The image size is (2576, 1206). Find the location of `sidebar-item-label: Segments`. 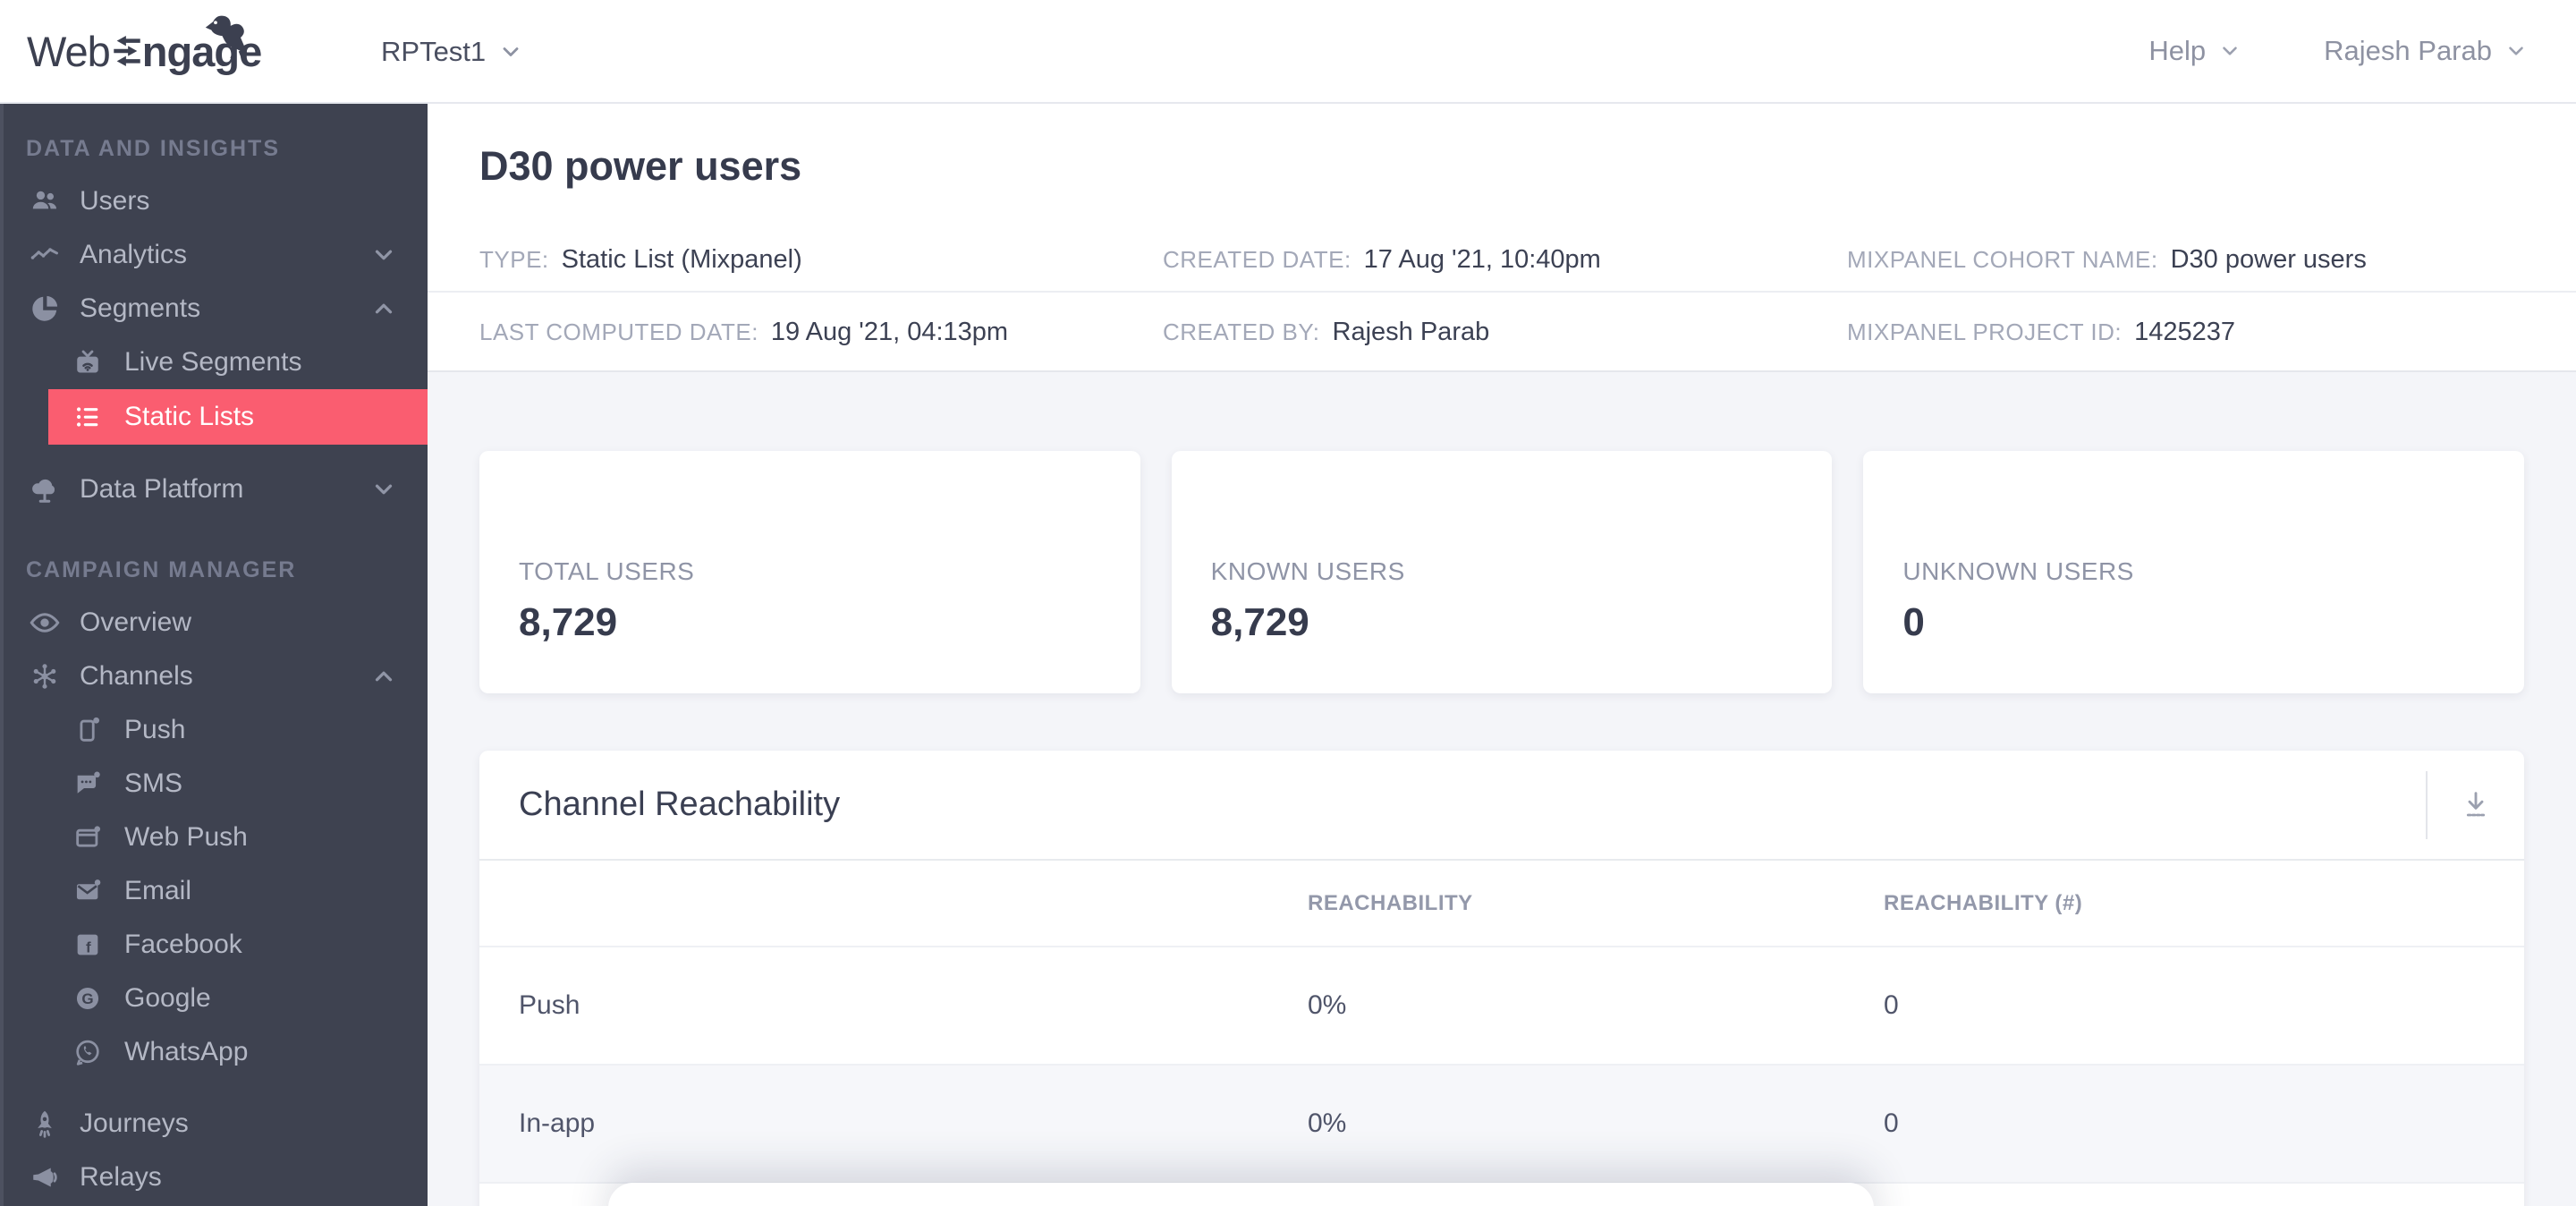

sidebar-item-label: Segments is located at coordinates (140, 308).